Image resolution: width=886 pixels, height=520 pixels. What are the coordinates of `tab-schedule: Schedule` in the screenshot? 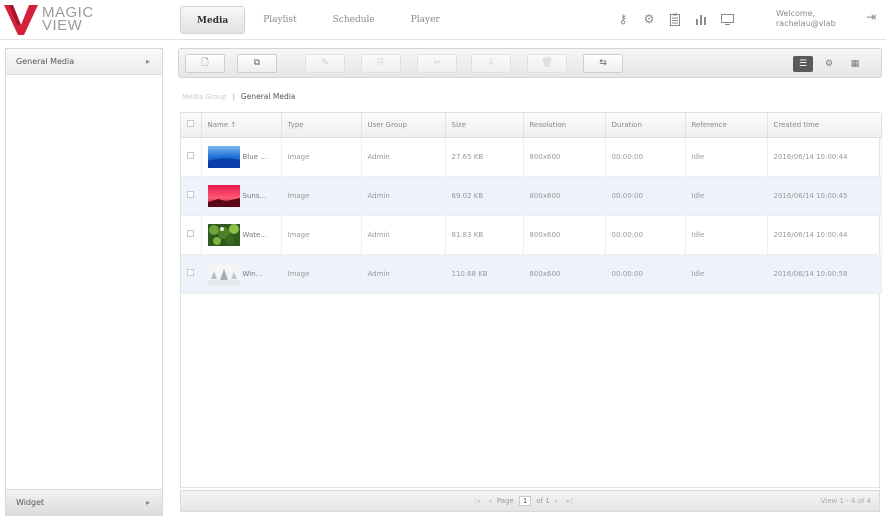 It's located at (354, 20).